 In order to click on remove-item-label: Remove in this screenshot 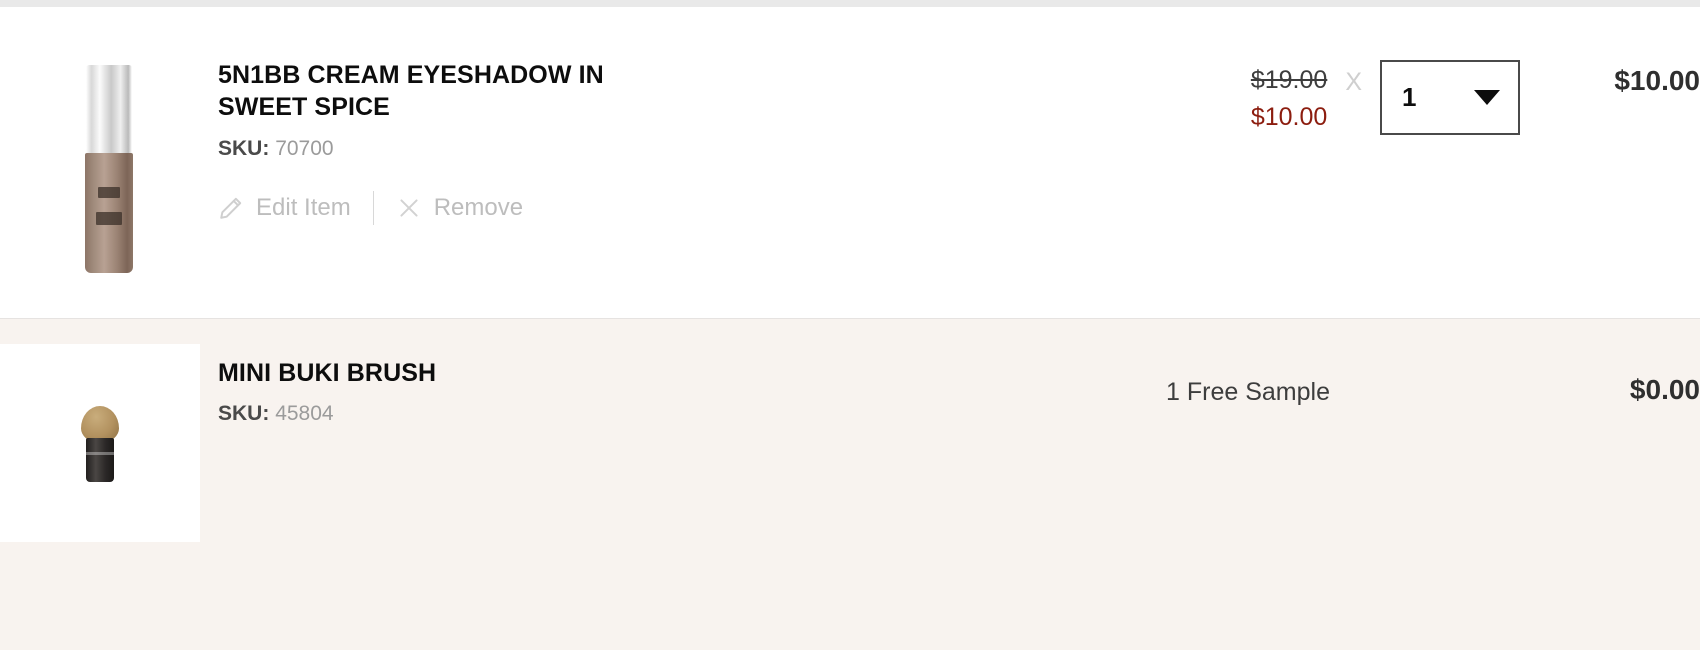, I will do `click(478, 207)`.